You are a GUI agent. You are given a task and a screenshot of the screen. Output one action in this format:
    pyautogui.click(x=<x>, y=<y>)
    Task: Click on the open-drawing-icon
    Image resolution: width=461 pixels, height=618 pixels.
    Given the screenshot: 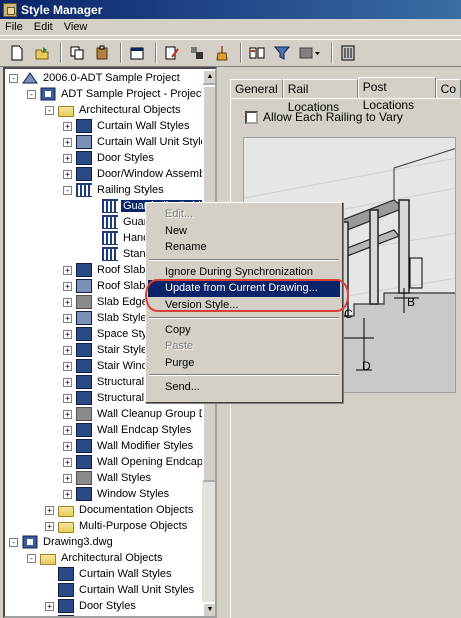 What is the action you would take?
    pyautogui.click(x=42, y=53)
    